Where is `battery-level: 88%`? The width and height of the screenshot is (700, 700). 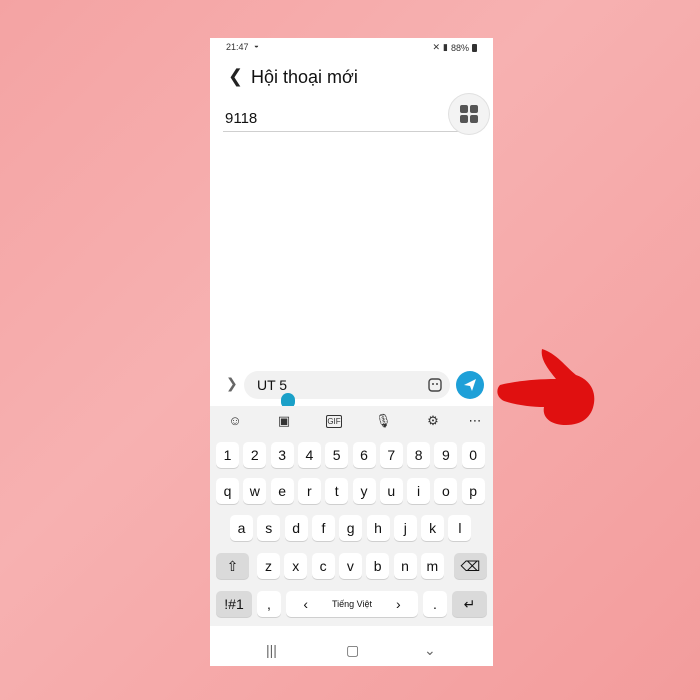
battery-level: 88% is located at coordinates (459, 47).